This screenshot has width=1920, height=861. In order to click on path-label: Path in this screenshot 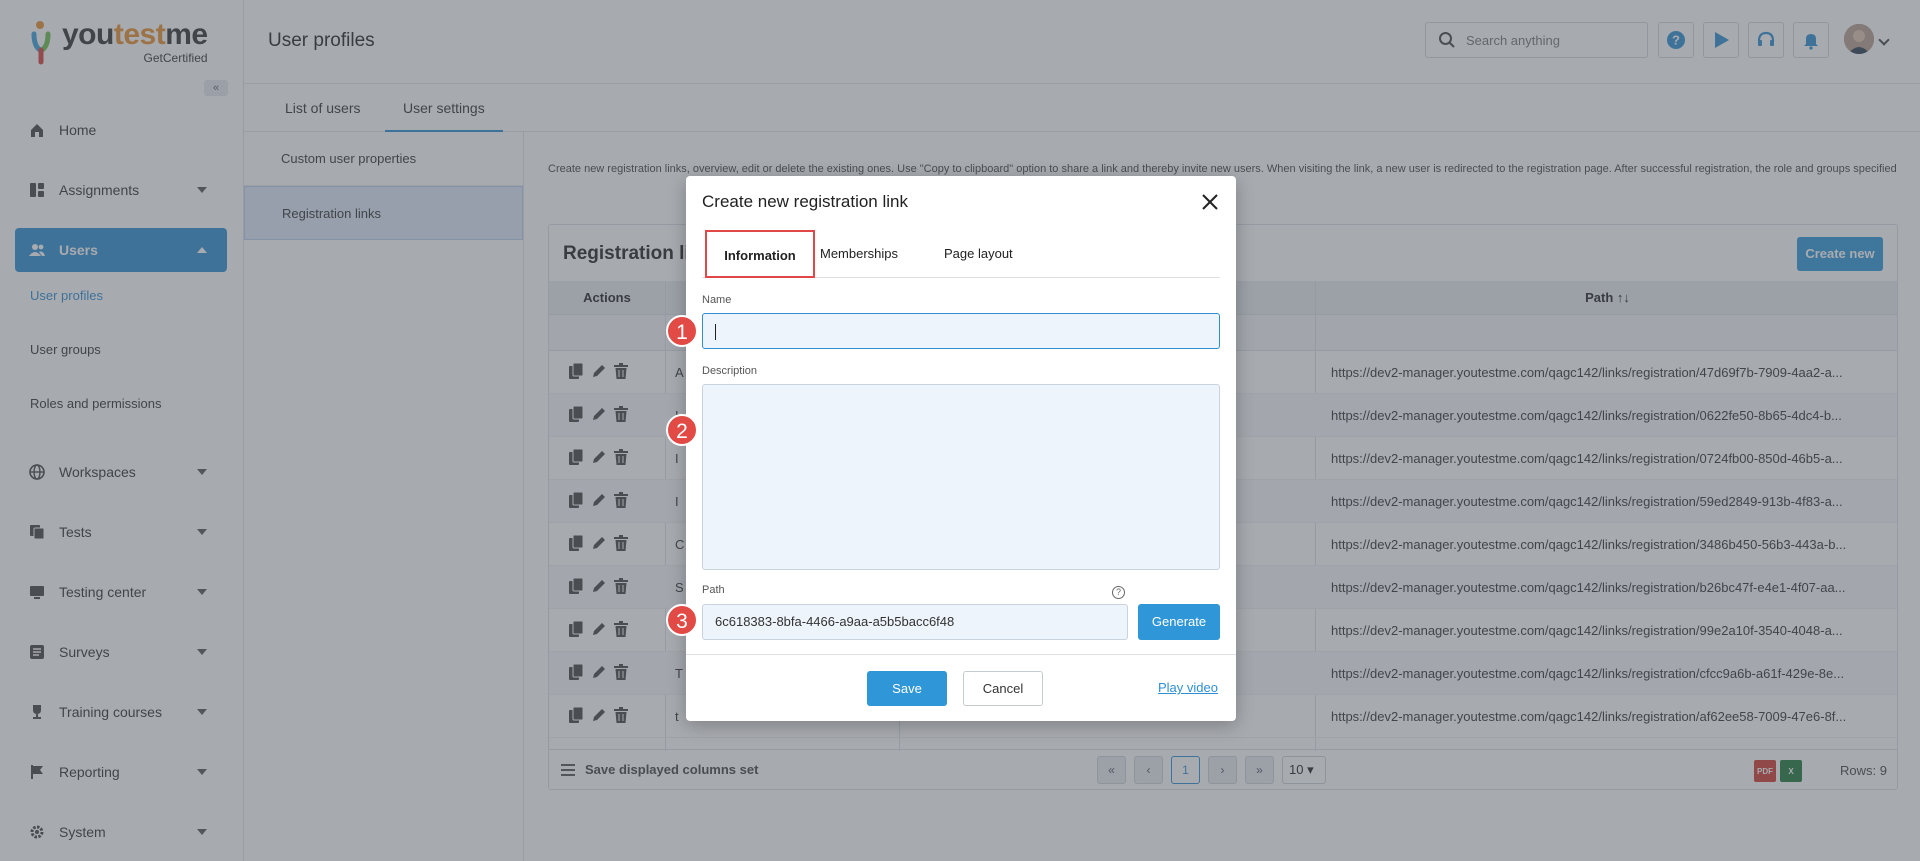, I will do `click(713, 590)`.